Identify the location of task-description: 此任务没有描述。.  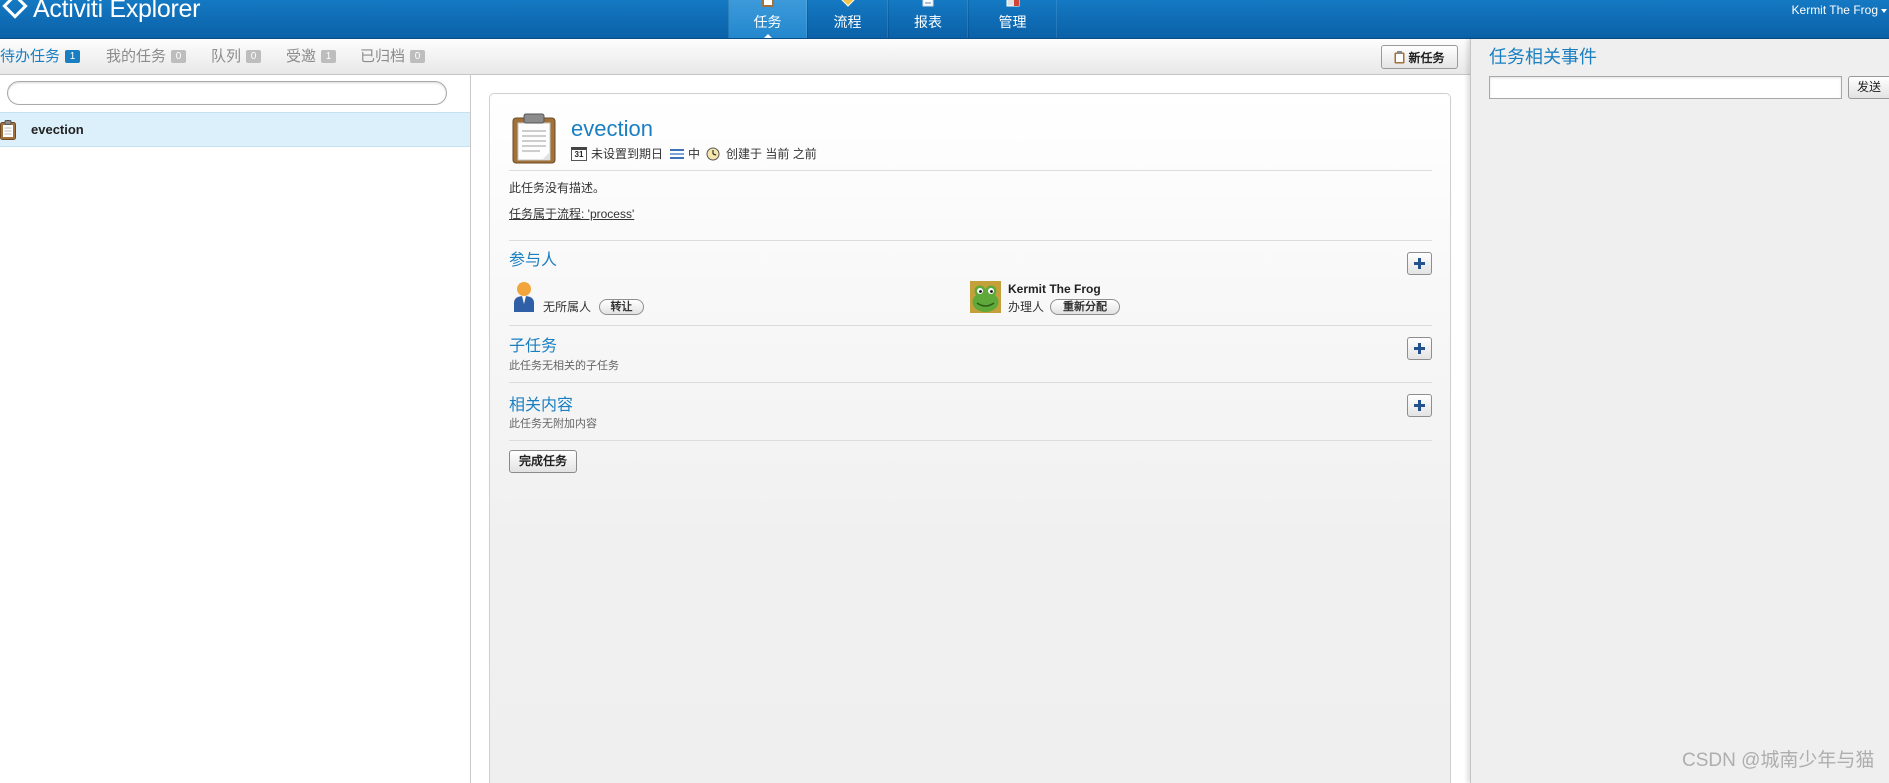
(557, 188).